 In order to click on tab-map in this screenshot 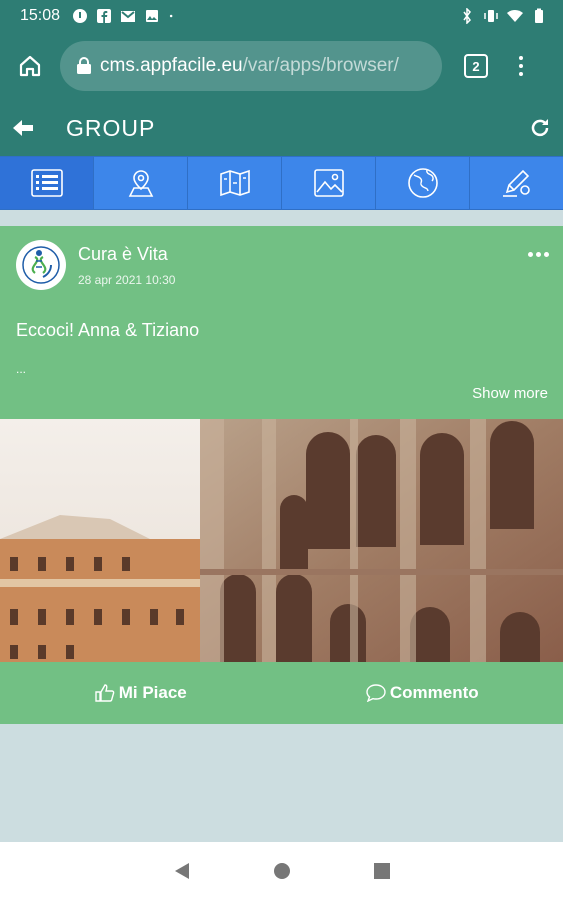, I will do `click(235, 183)`.